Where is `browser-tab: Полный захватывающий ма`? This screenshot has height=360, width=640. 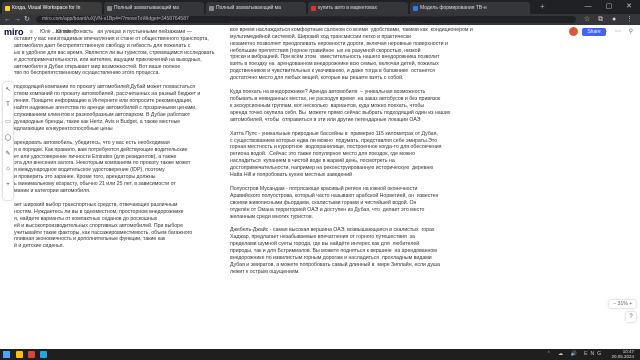
browser-tab: Полный захватывающий ма is located at coordinates (154, 8).